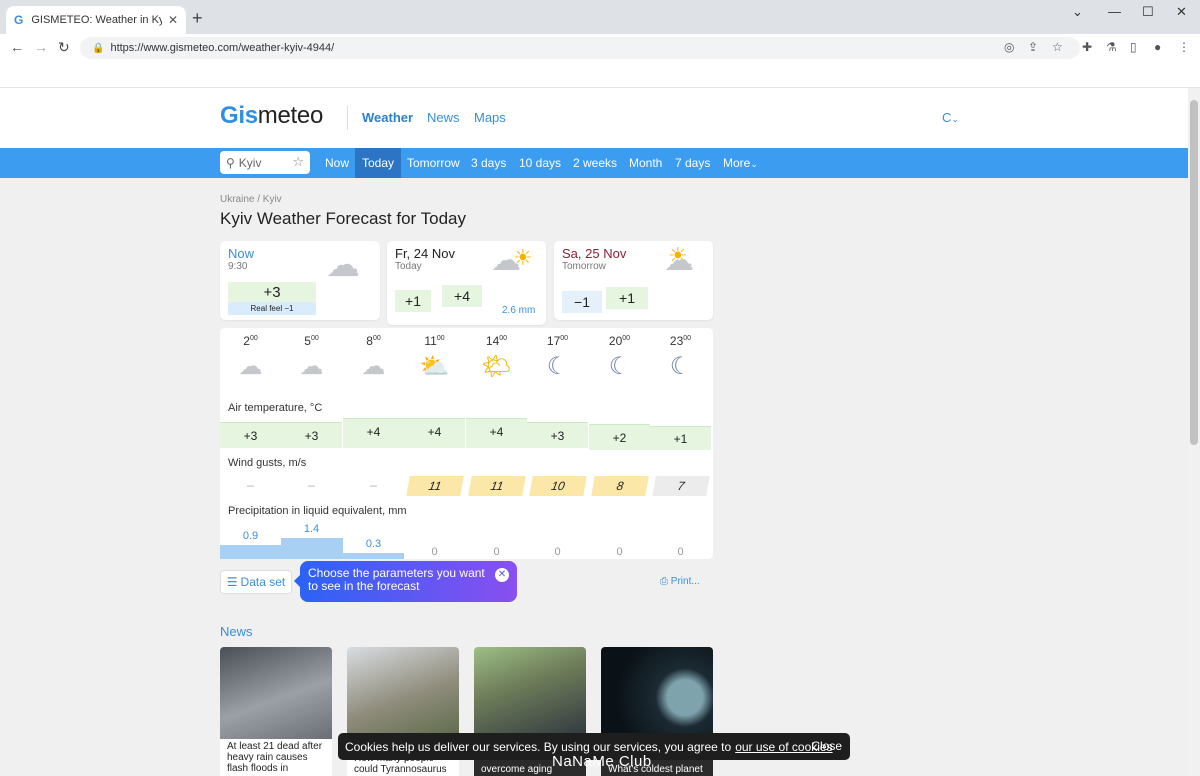 This screenshot has height=776, width=1200. What do you see at coordinates (826, 746) in the screenshot?
I see `cookie-close-button: Close` at bounding box center [826, 746].